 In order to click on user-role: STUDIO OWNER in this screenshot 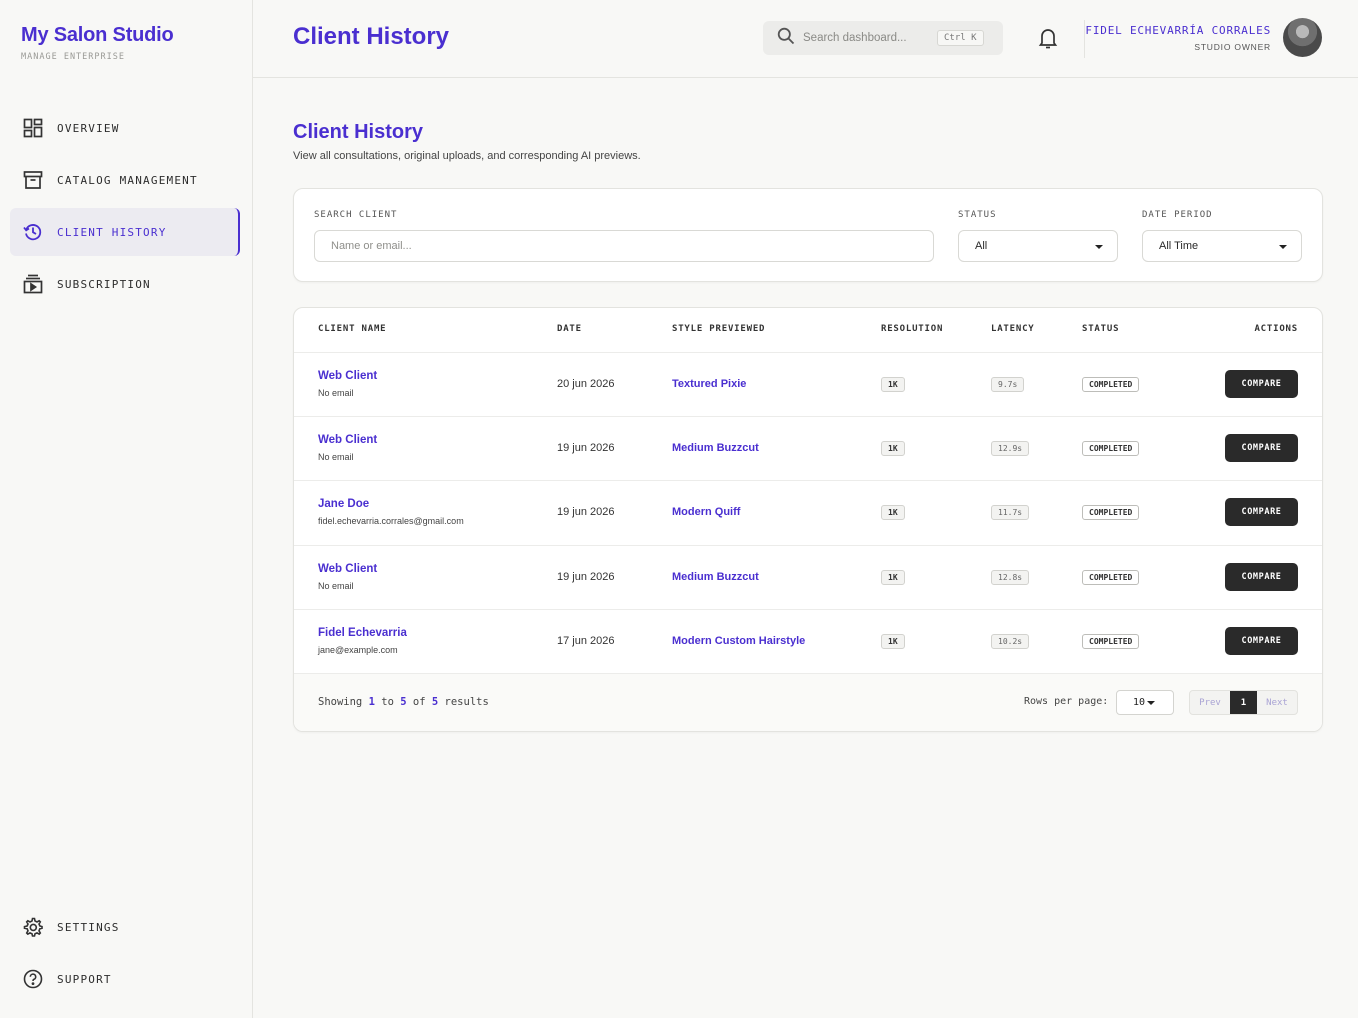, I will do `click(1232, 47)`.